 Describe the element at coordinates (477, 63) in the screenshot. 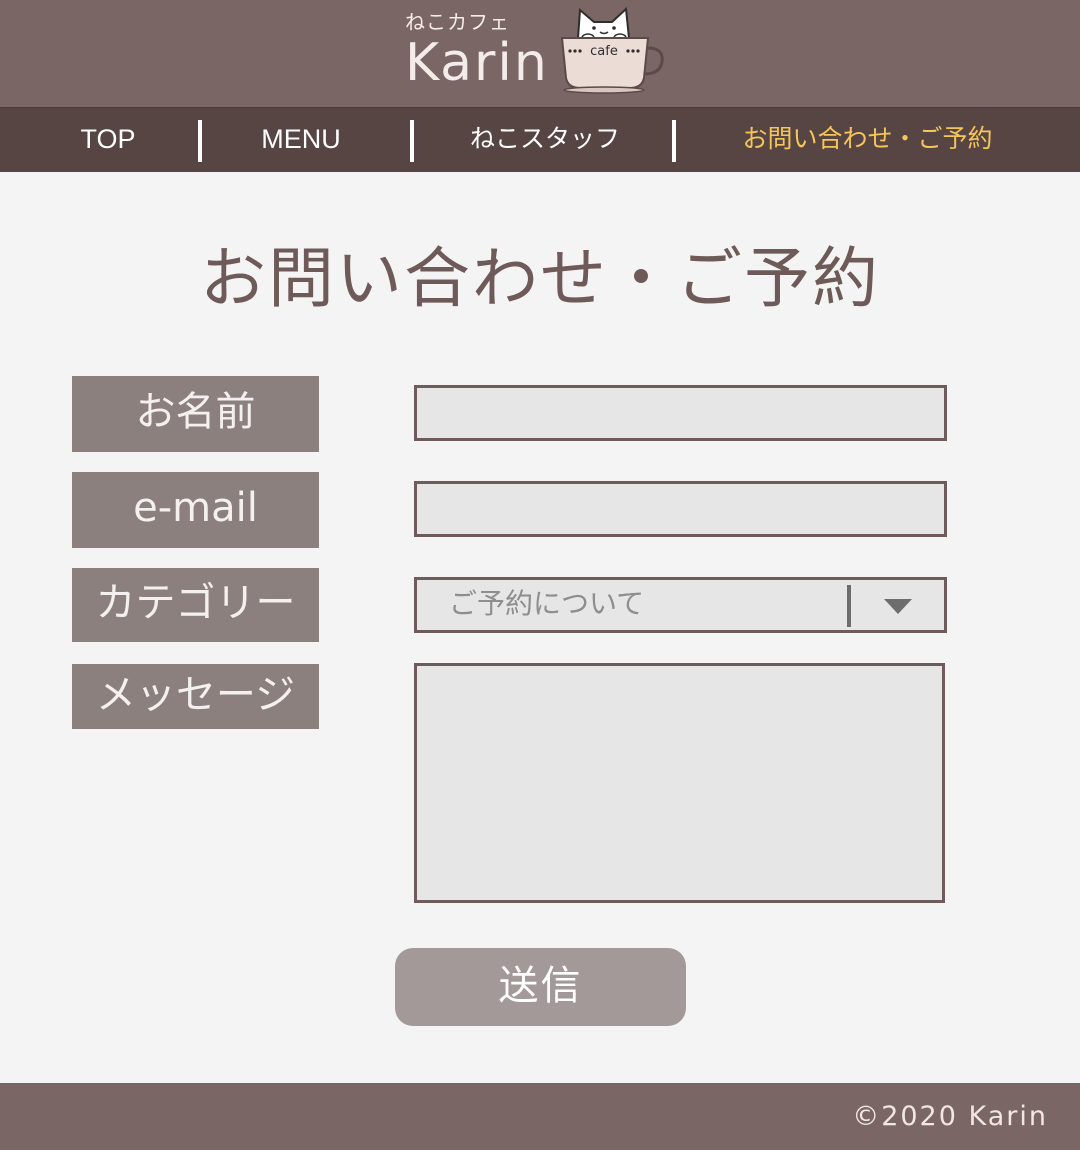

I see `logo-title: Karin` at that location.